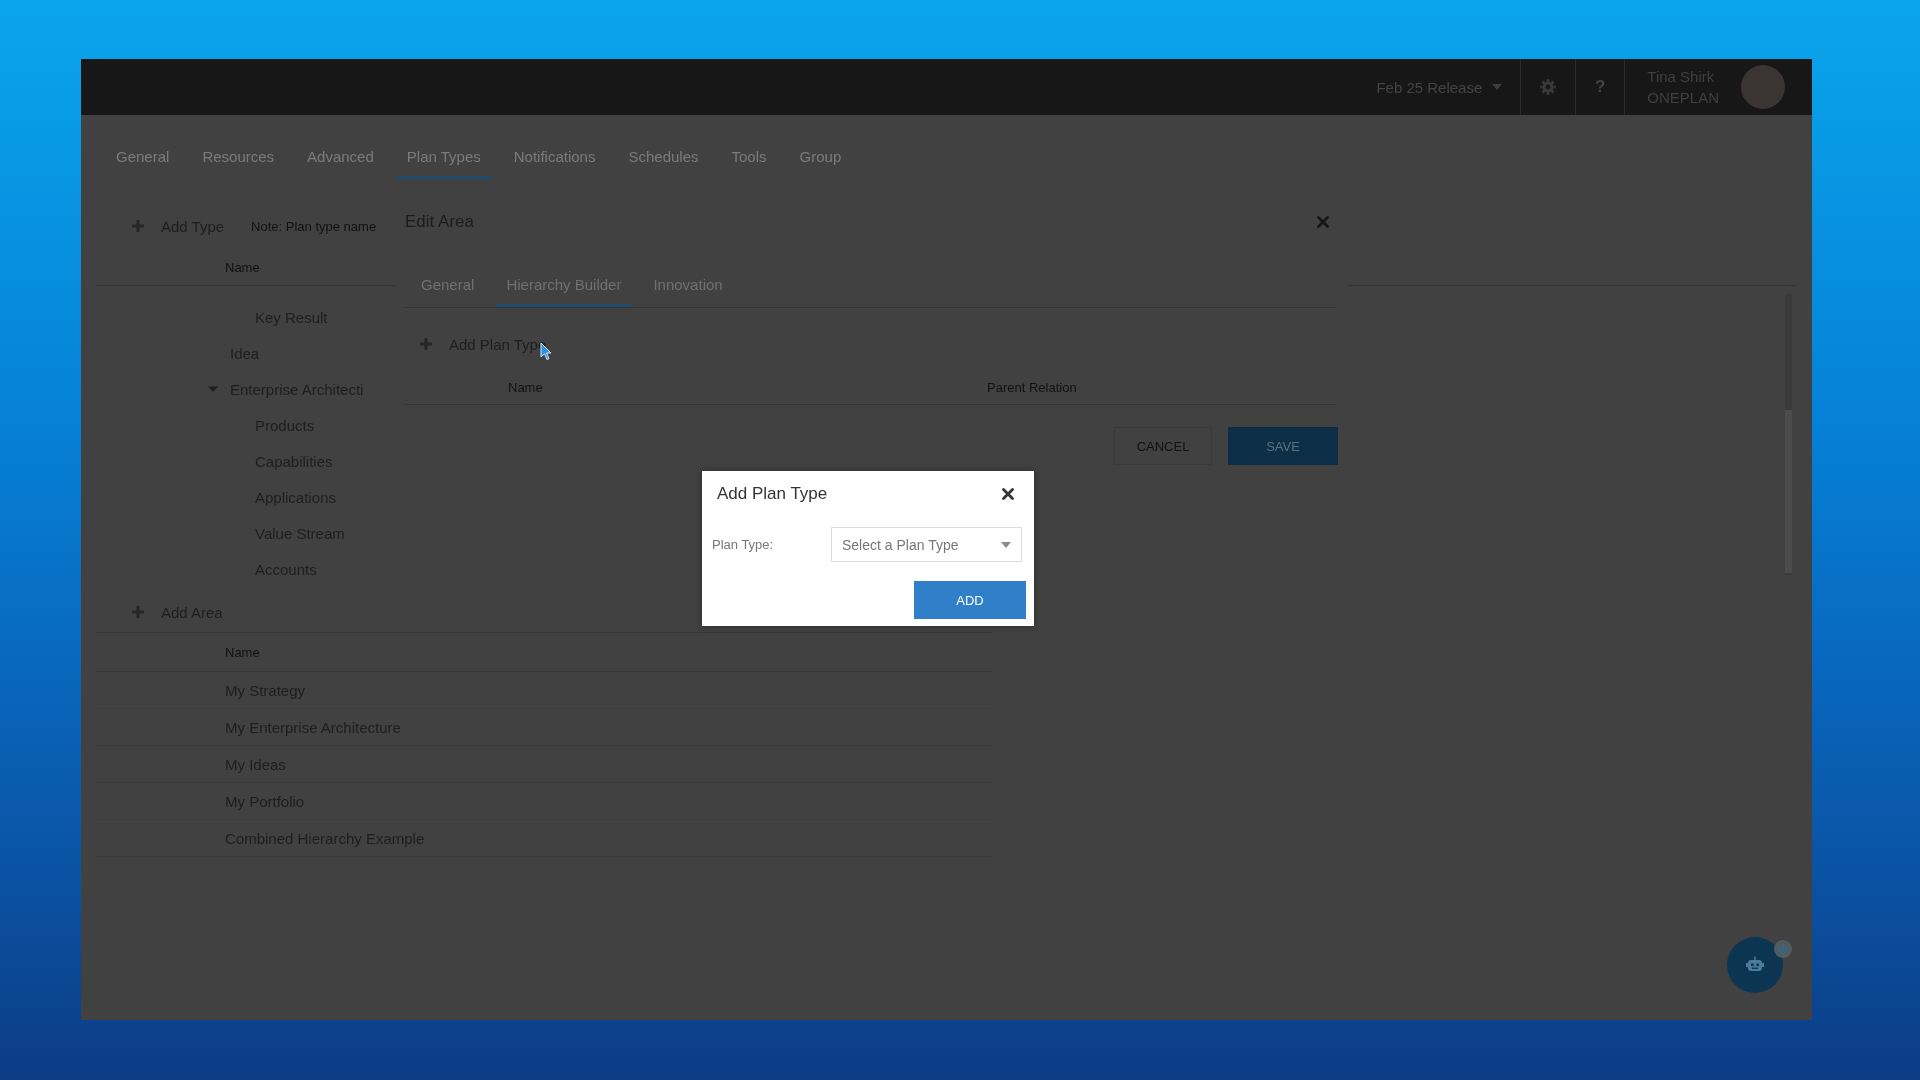  I want to click on tab: Resources, so click(238, 158).